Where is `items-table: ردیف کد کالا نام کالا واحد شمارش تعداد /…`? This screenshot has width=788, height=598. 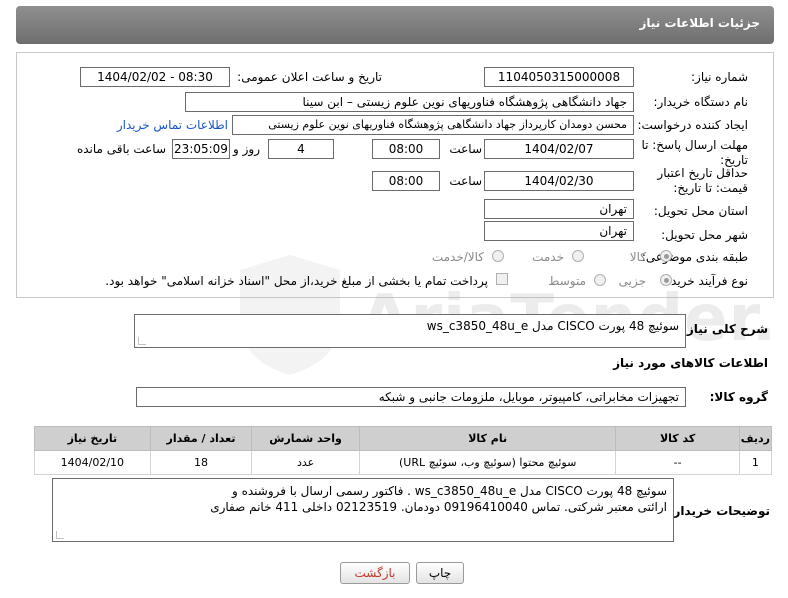
items-table: ردیف کد کالا نام کالا واحد شمارش تعداد /… is located at coordinates (403, 450).